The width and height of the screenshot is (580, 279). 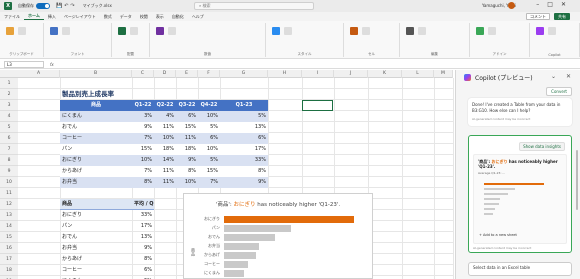 I want to click on pivot-cell: 9%, so click(x=143, y=248).